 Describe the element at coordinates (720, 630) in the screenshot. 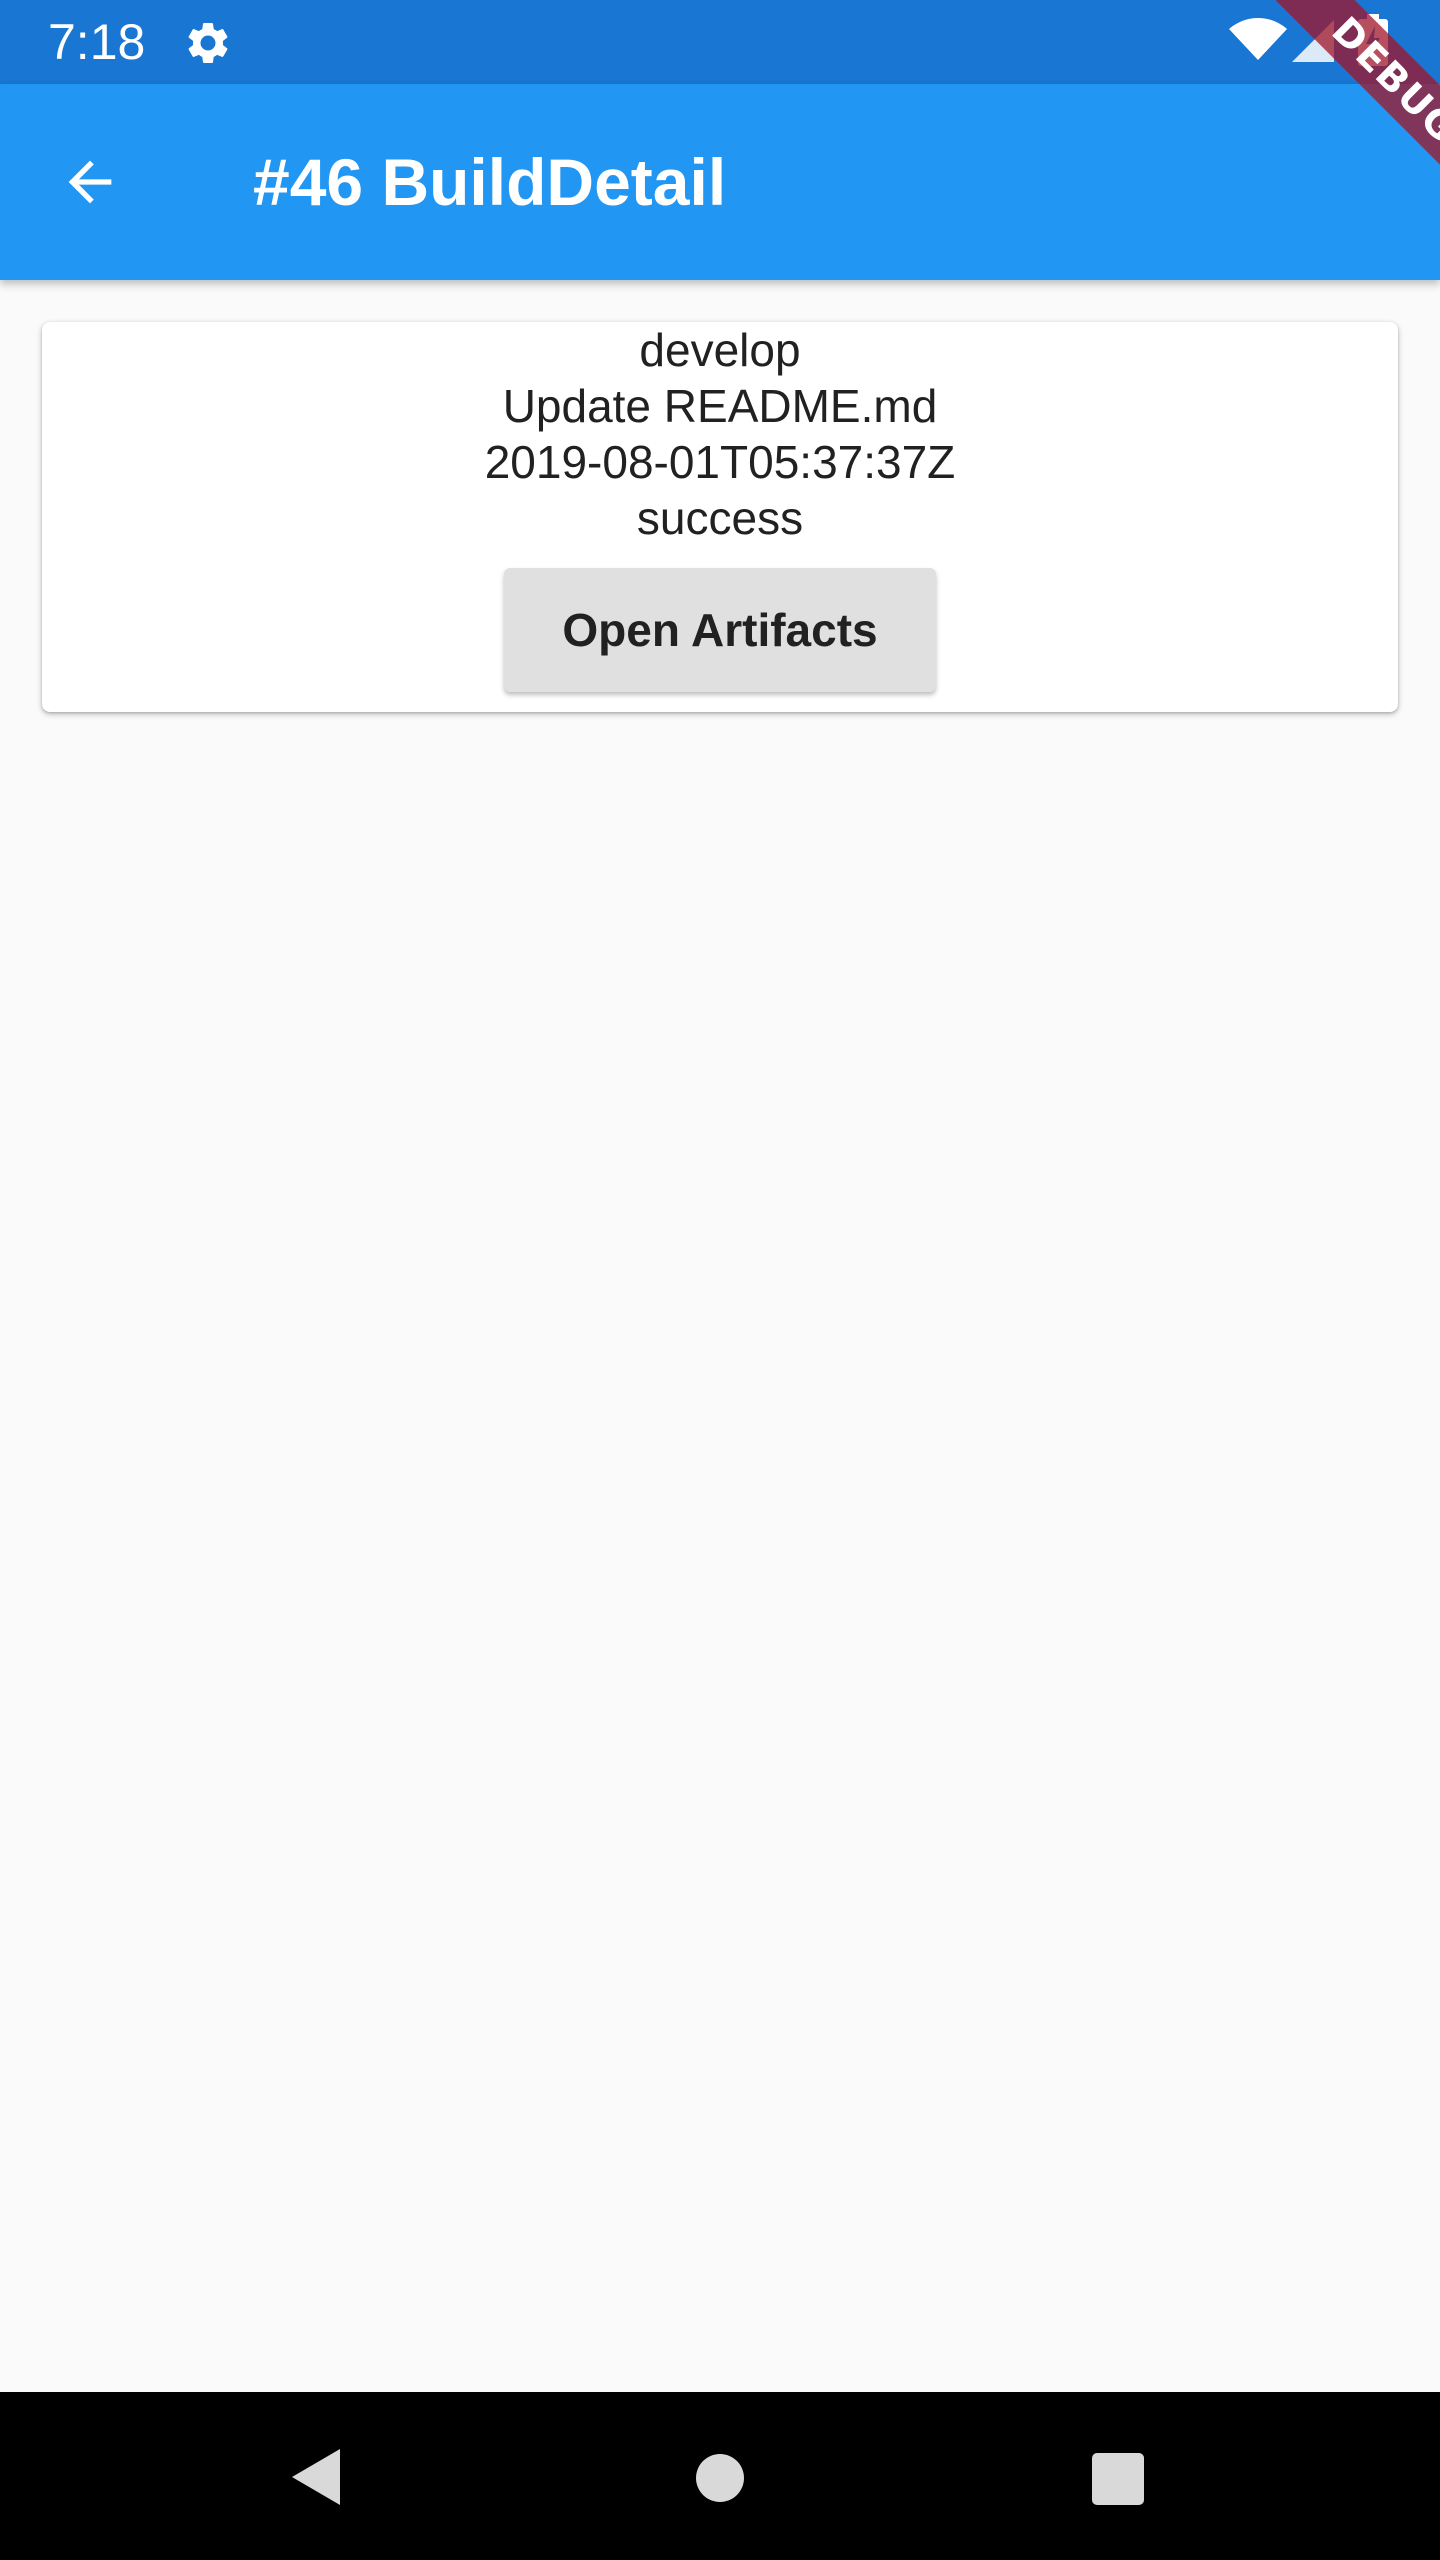

I see `open-artifacts-button: Open Artifacts` at that location.